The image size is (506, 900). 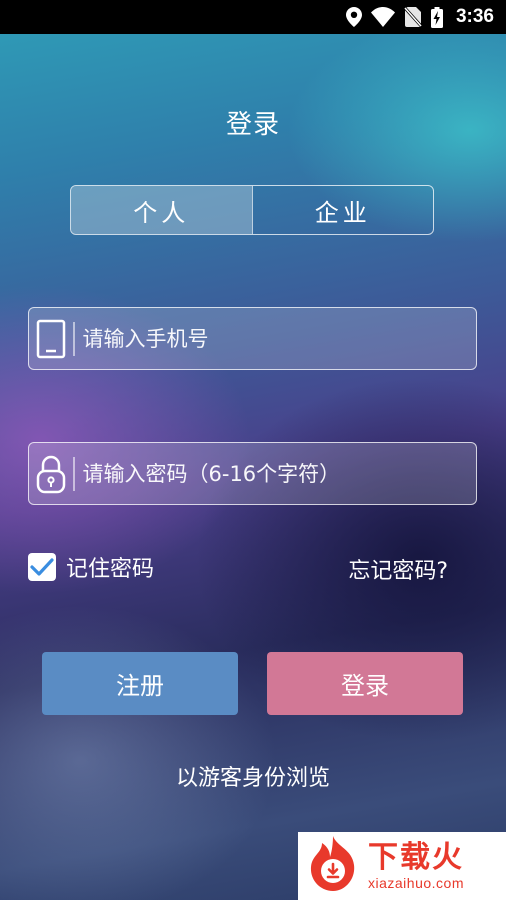 I want to click on checkmark-icon, so click(x=42, y=567).